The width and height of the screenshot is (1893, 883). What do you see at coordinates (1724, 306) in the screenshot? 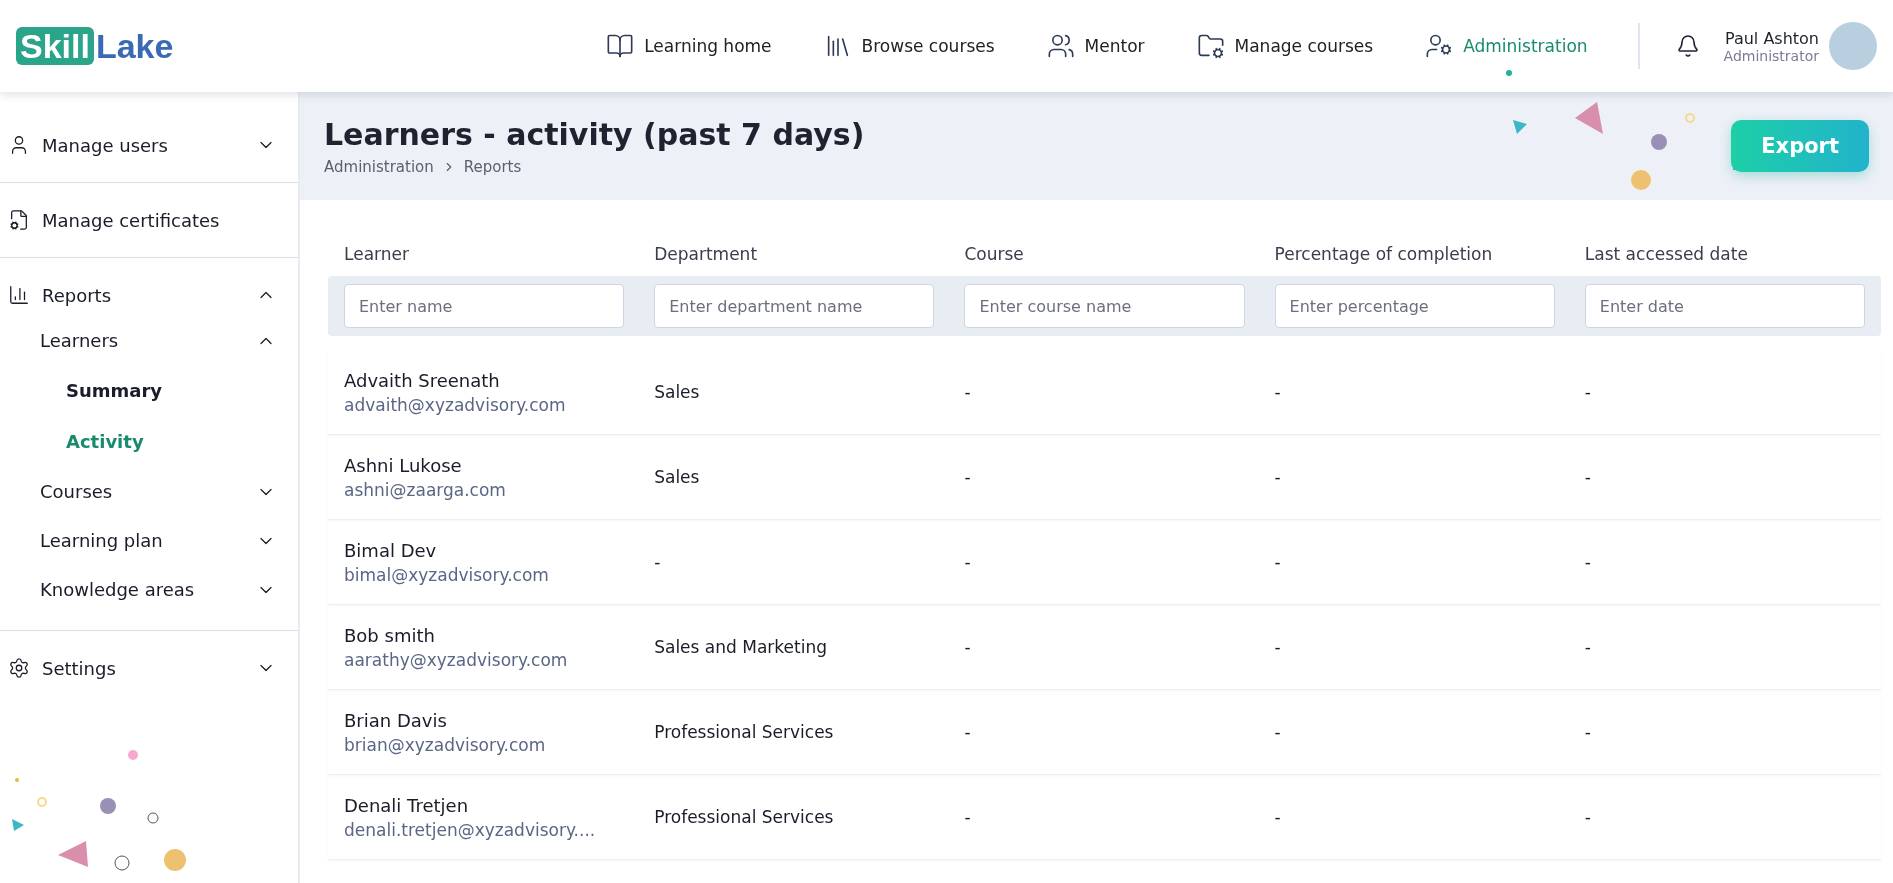
I see `filter-input: Enter date` at bounding box center [1724, 306].